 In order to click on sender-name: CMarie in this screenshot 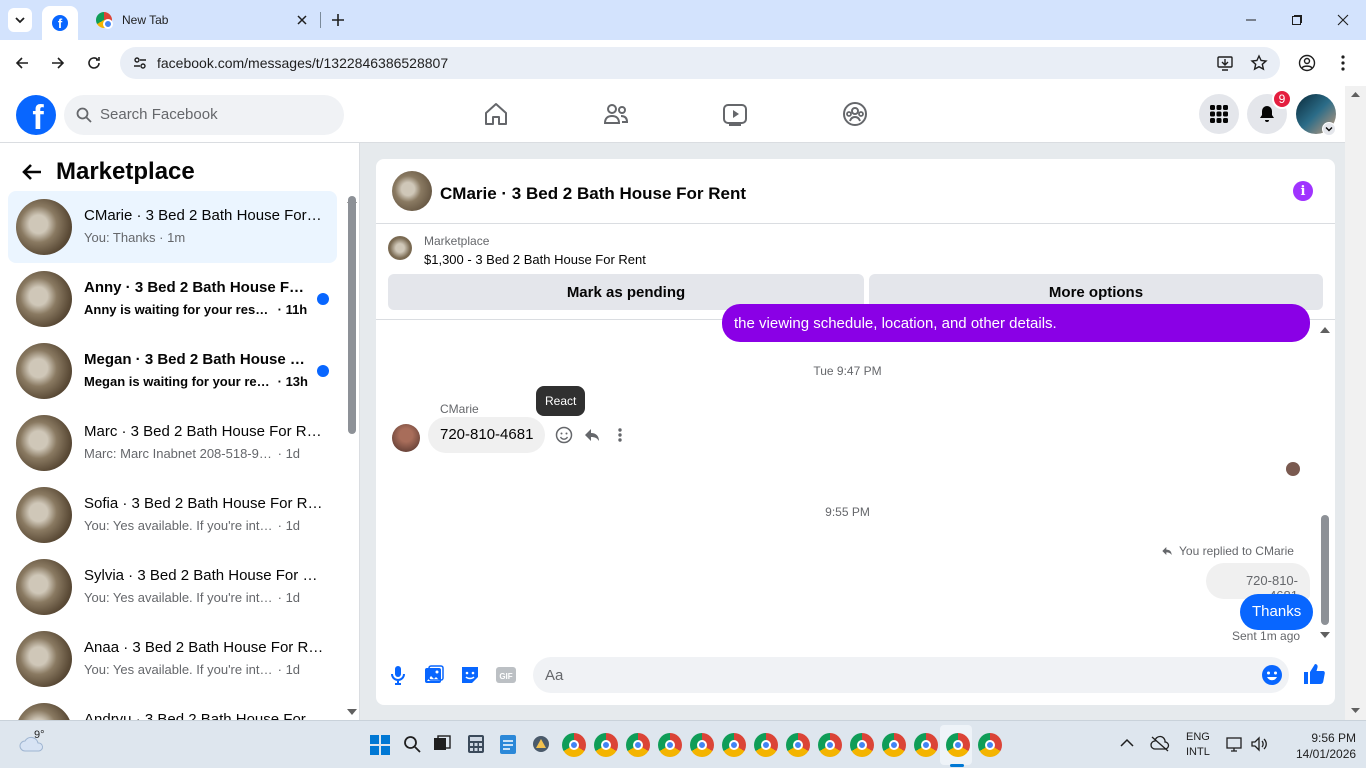, I will do `click(459, 409)`.